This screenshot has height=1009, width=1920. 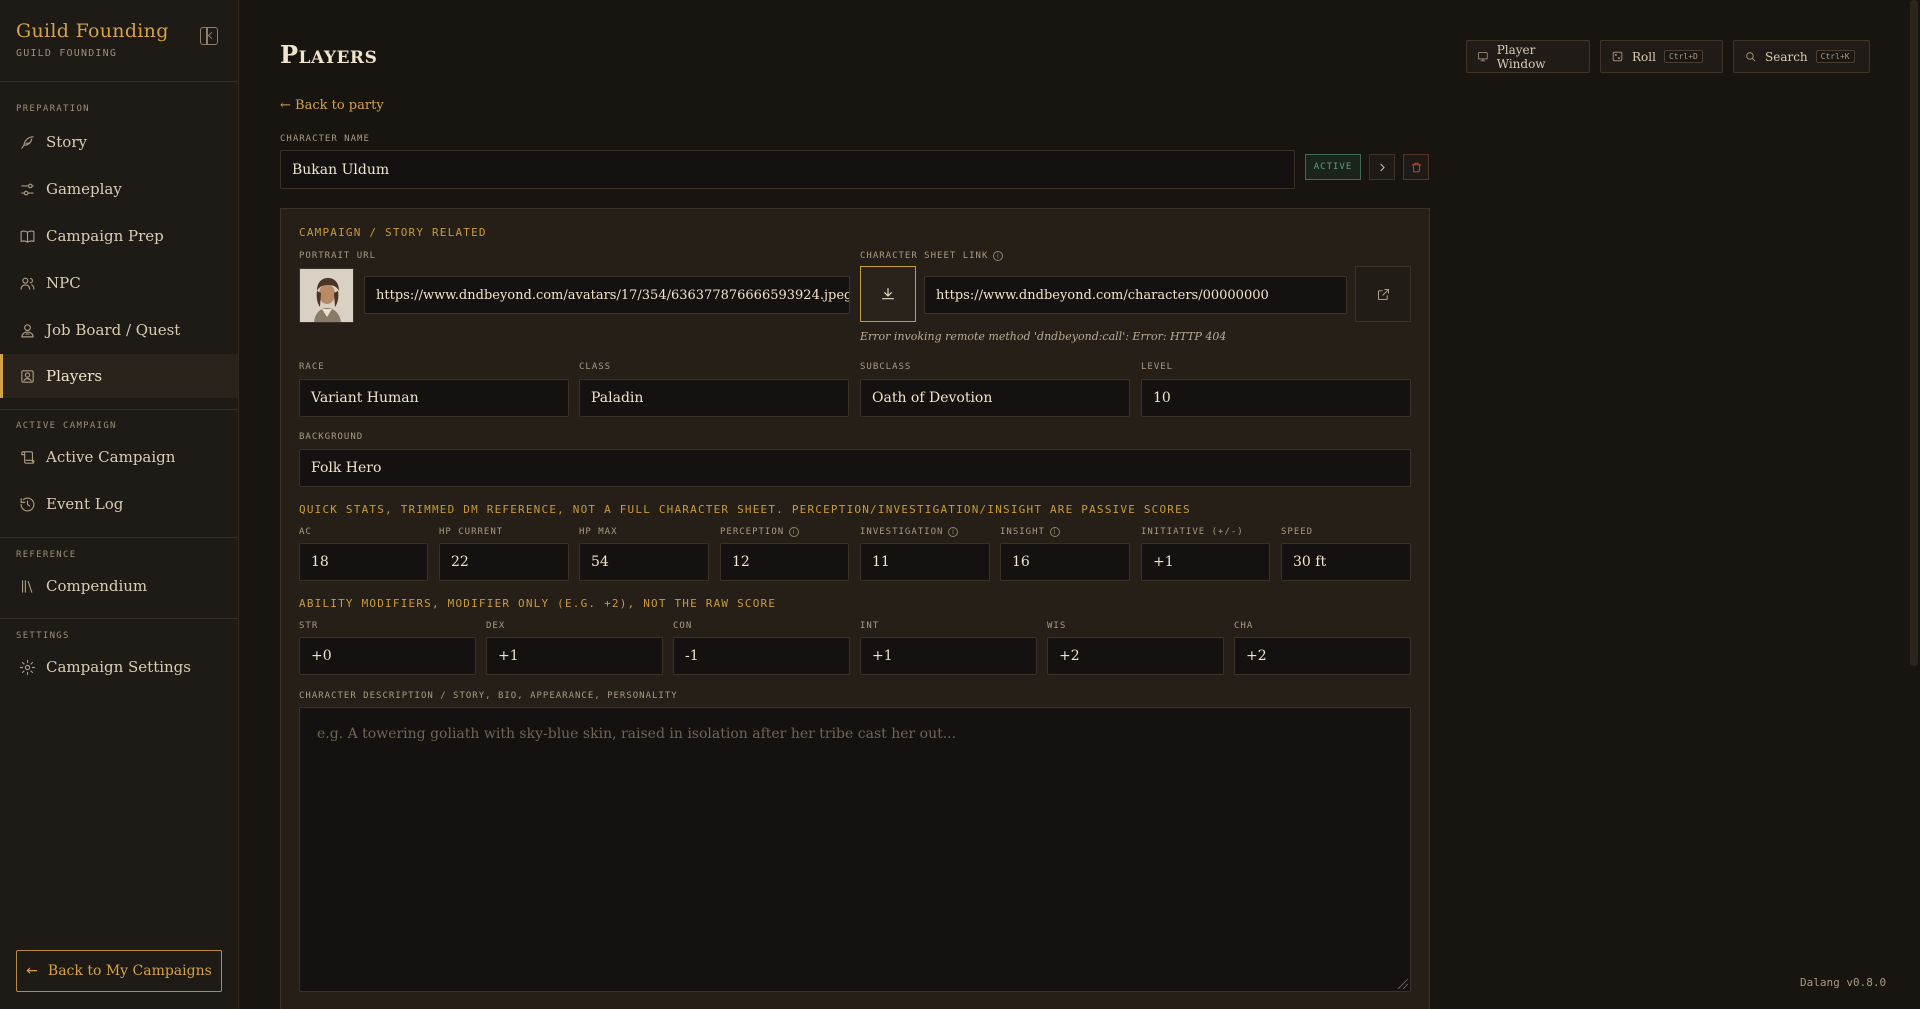 I want to click on sidebar-item-gameplay: Gameplay, so click(x=119, y=189).